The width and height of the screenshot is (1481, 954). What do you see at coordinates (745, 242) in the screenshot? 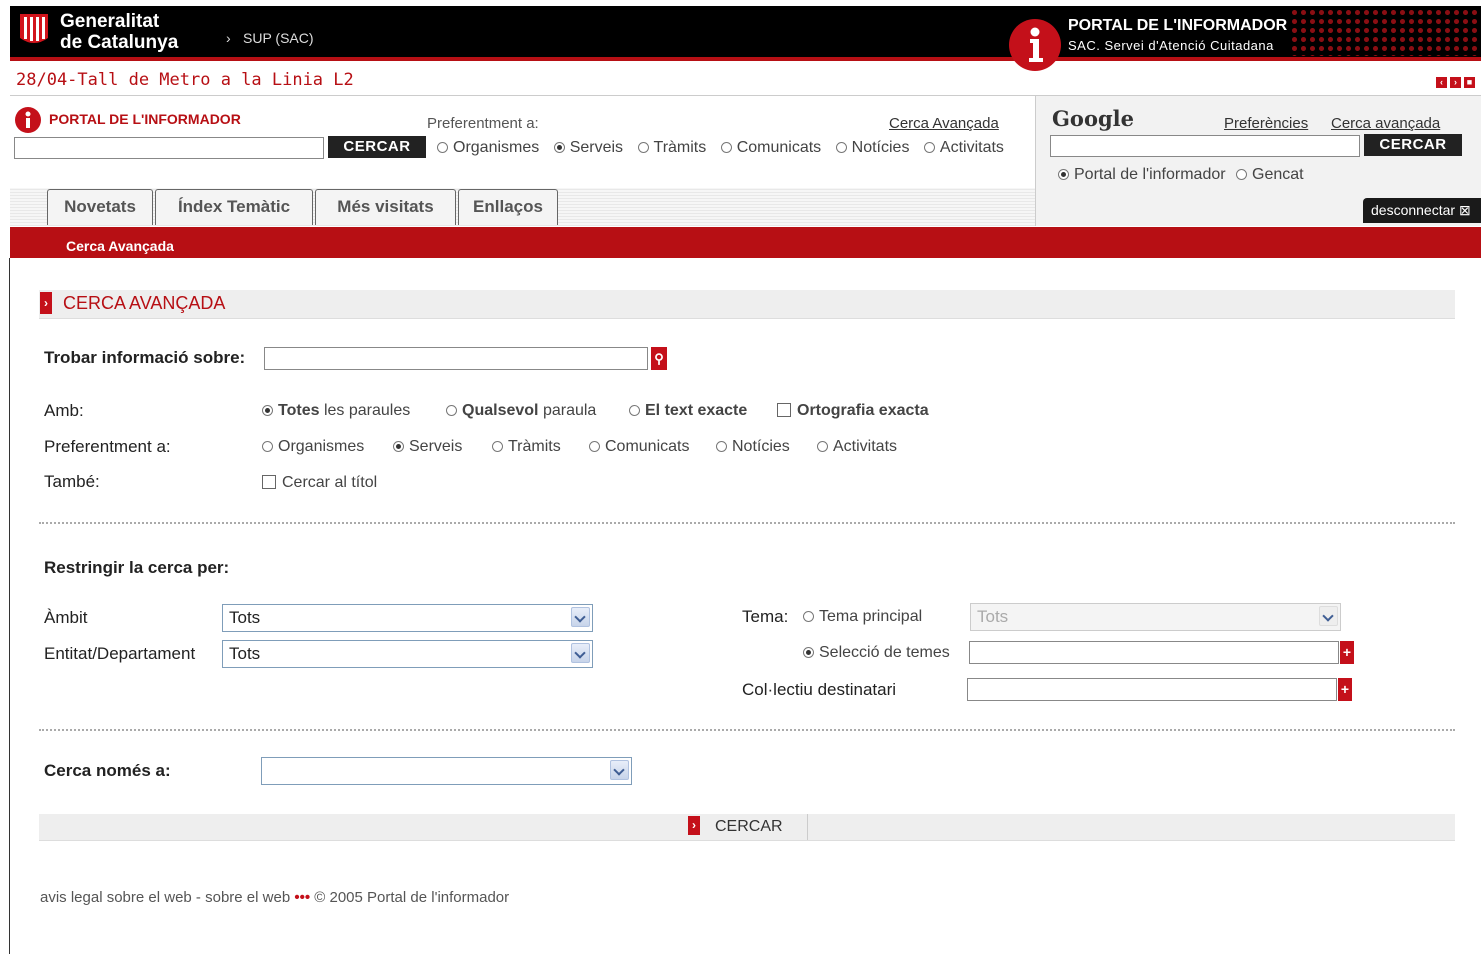
I see `breadcrumb-bar` at bounding box center [745, 242].